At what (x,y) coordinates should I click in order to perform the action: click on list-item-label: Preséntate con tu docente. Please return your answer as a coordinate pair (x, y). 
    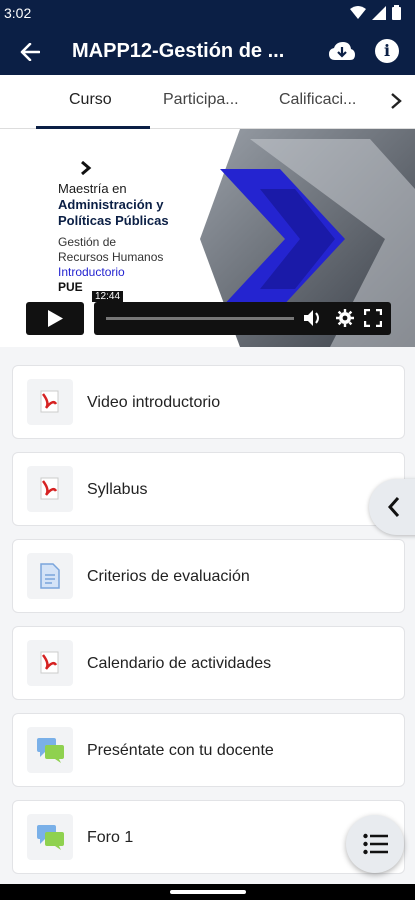
    Looking at the image, I should click on (180, 750).